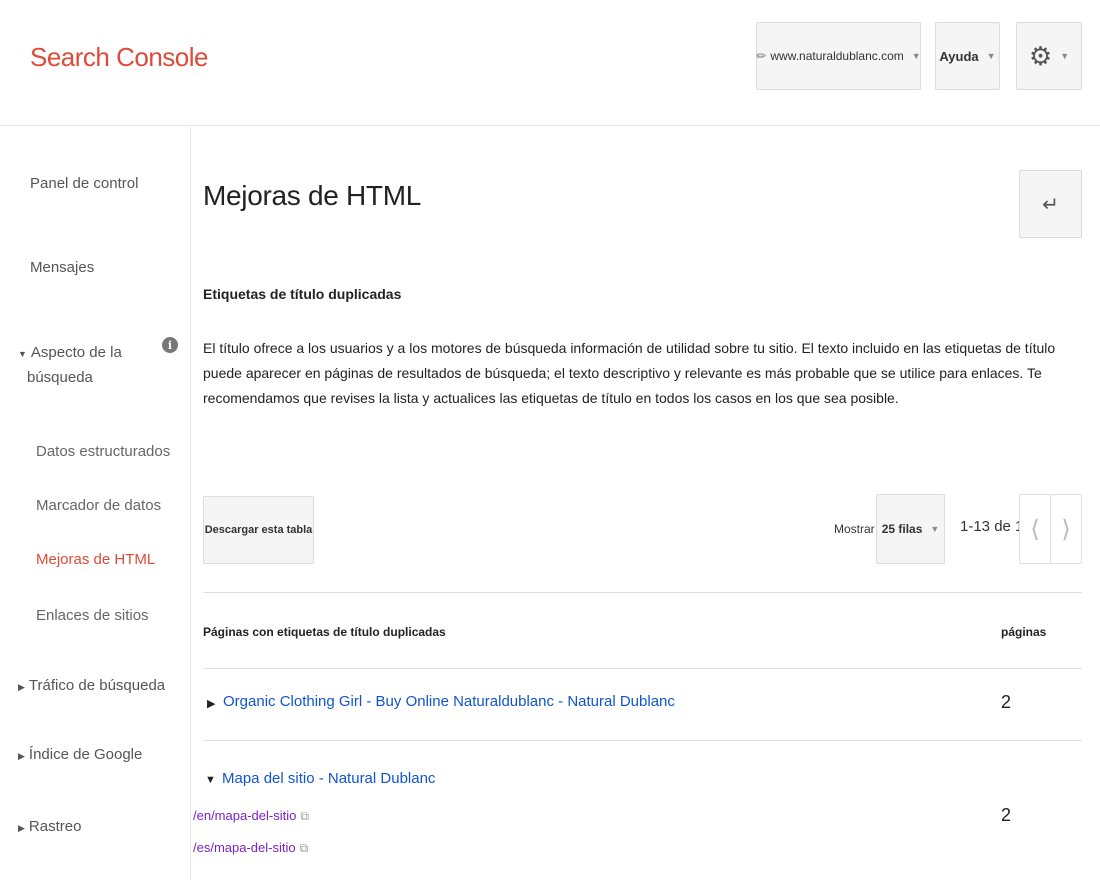  I want to click on url-link: /es/mapa-del-sitio ⧉, so click(250, 848).